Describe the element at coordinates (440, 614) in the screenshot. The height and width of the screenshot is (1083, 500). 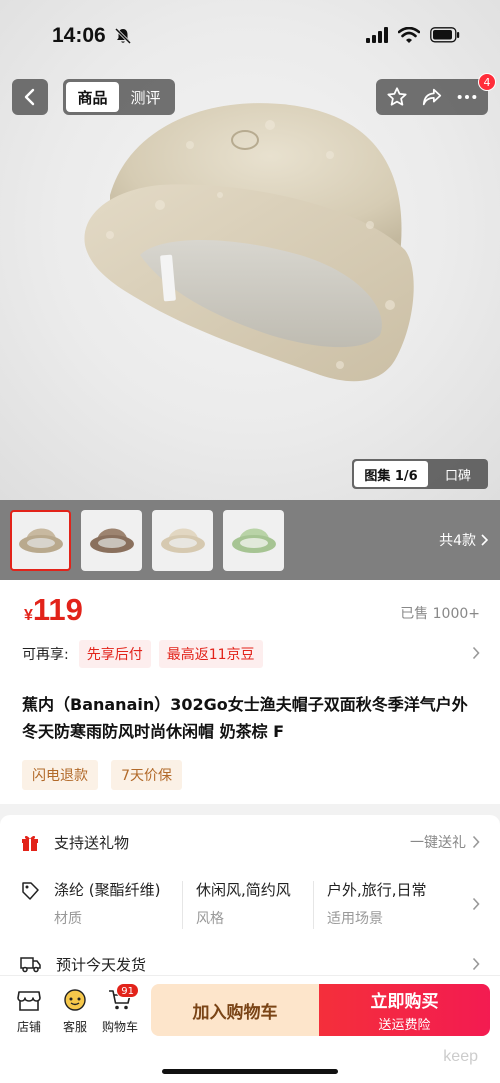
I see `sold-count: 已售 1000+` at that location.